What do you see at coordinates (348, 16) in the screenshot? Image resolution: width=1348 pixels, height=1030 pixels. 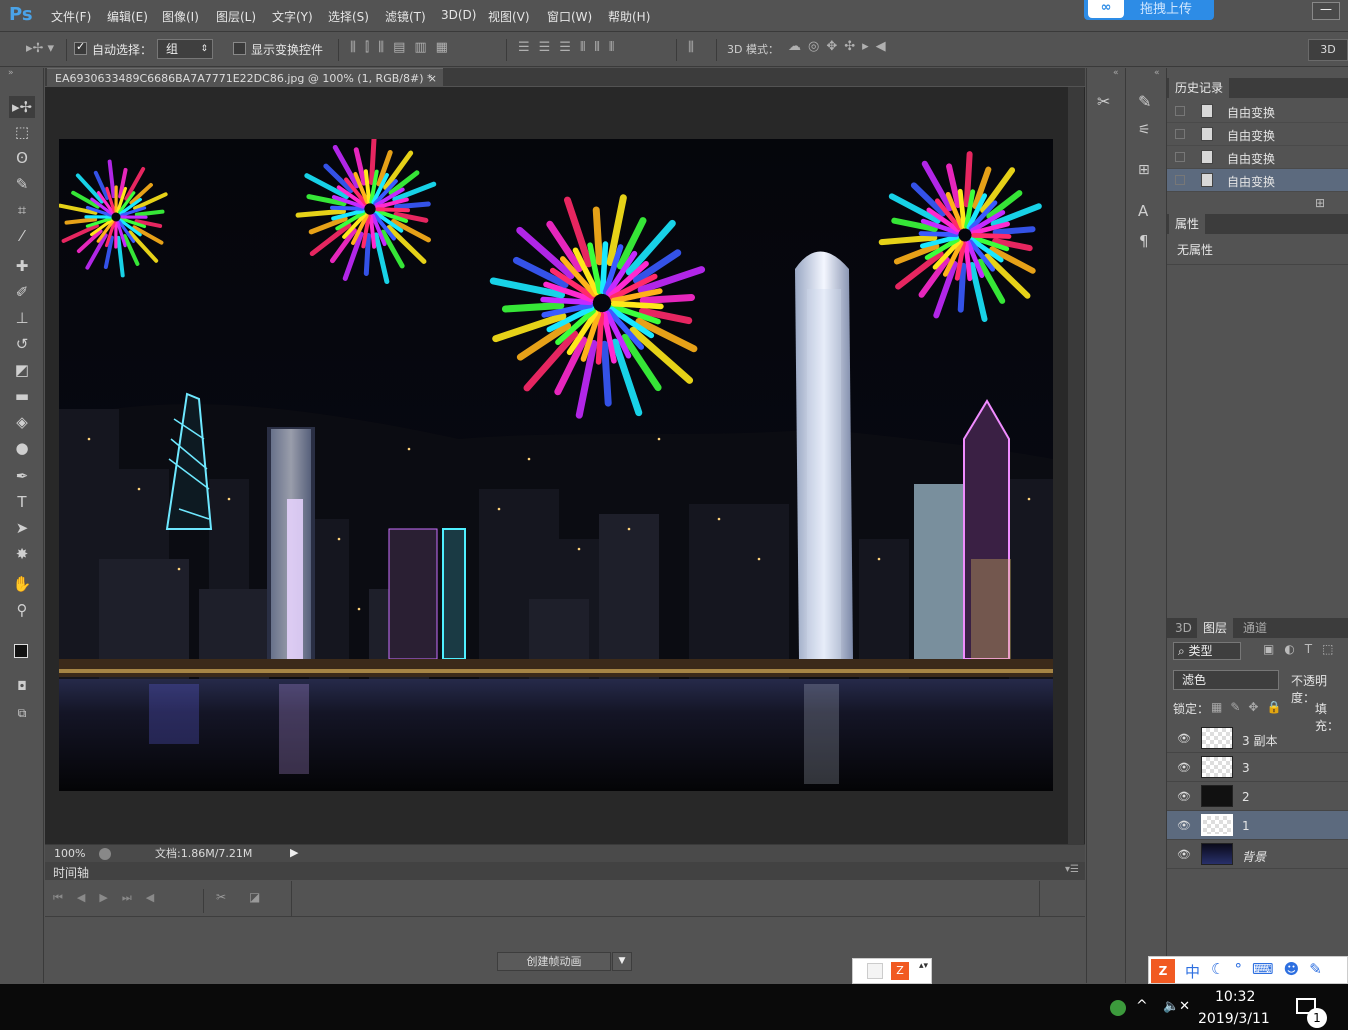 I see `menu-select: 选择(S)` at bounding box center [348, 16].